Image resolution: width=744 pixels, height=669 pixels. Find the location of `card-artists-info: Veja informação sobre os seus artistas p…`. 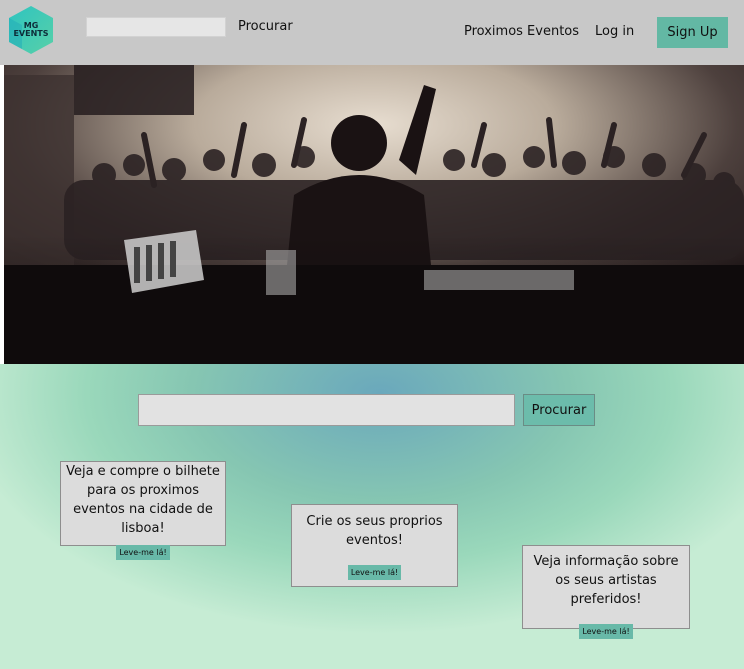

card-artists-info: Veja informação sobre os seus artistas p… is located at coordinates (606, 592).